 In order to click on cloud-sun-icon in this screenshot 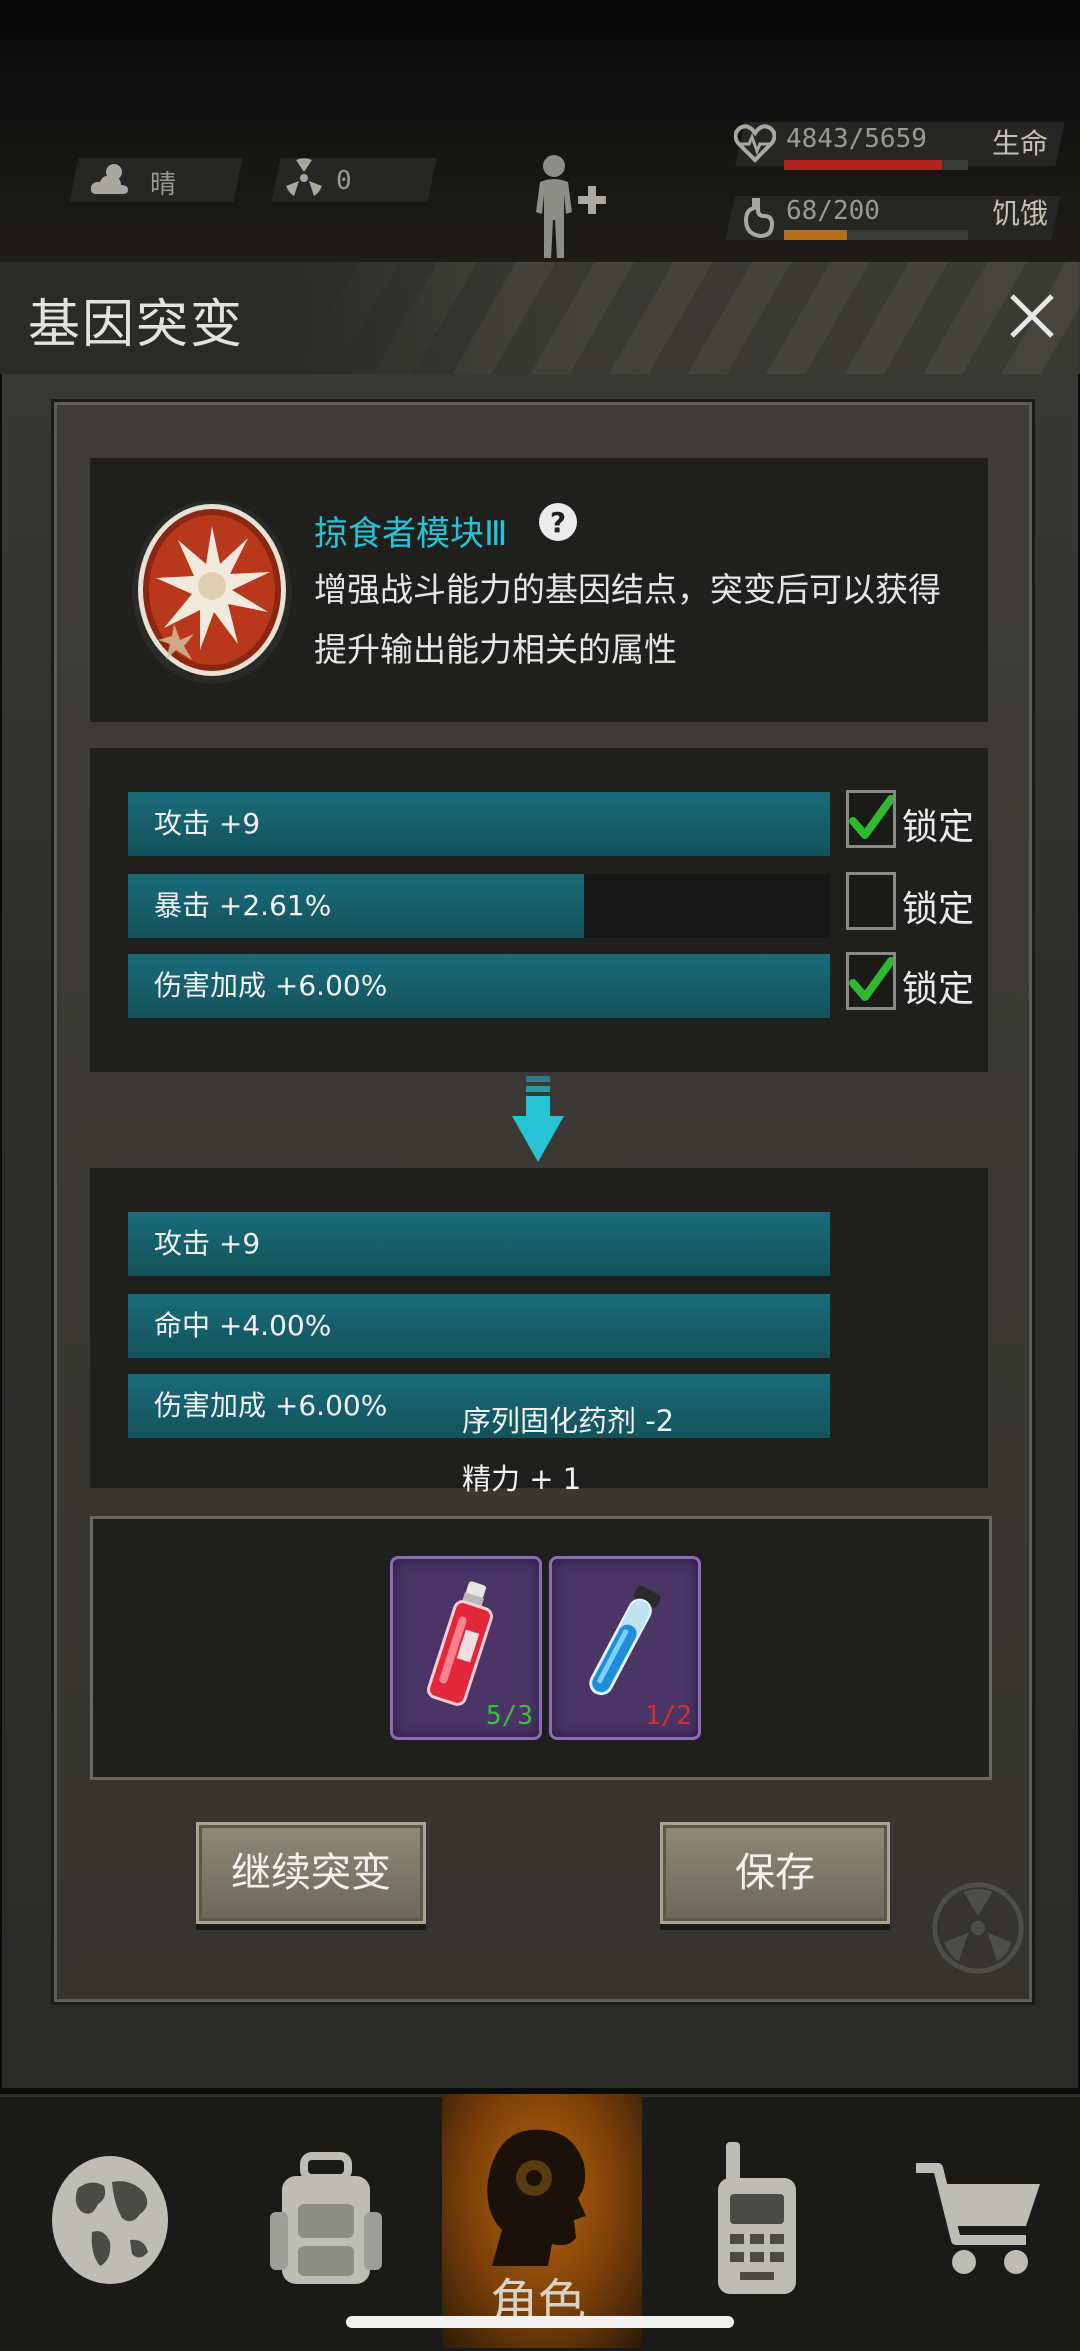, I will do `click(109, 179)`.